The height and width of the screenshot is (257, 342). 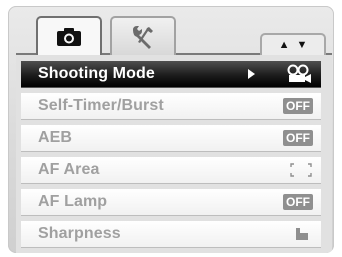 I want to click on menu-item-label: AF Lamp, so click(x=73, y=201).